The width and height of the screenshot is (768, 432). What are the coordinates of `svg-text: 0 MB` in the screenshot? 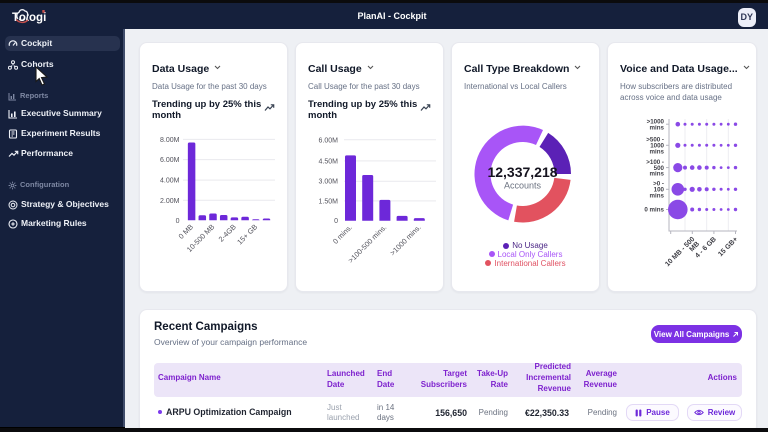 It's located at (186, 231).